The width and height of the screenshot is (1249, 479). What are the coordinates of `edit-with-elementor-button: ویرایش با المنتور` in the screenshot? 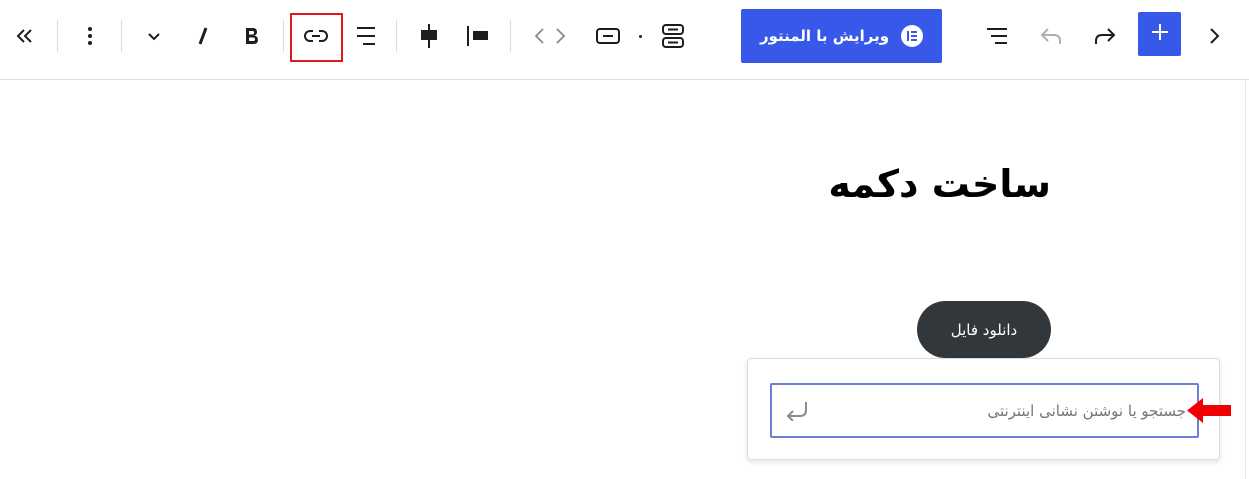 It's located at (841, 36).